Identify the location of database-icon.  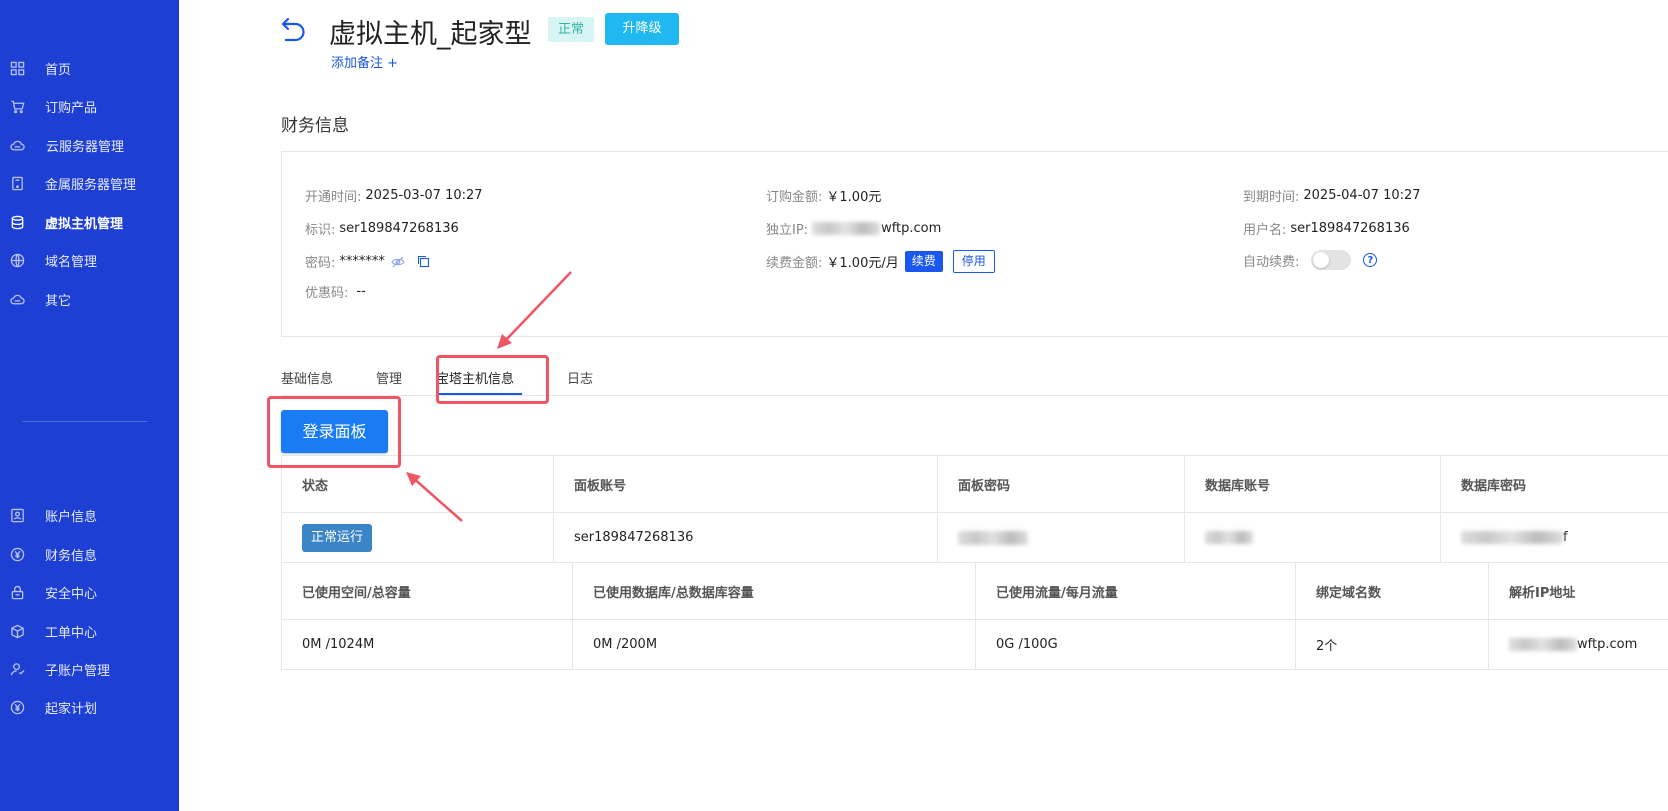
(17, 222).